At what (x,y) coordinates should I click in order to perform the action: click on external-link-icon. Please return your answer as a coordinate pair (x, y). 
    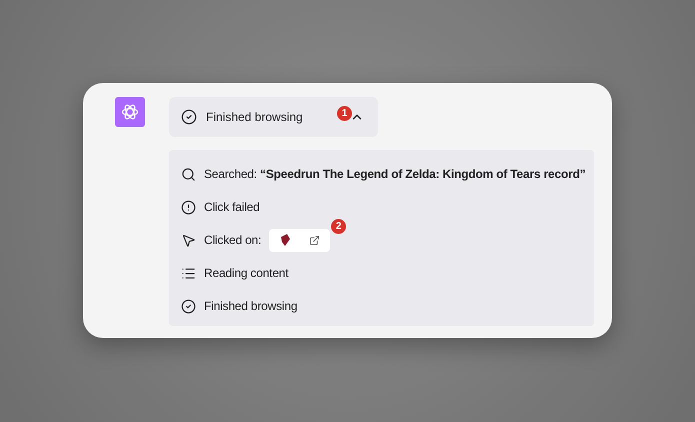
    Looking at the image, I should click on (314, 240).